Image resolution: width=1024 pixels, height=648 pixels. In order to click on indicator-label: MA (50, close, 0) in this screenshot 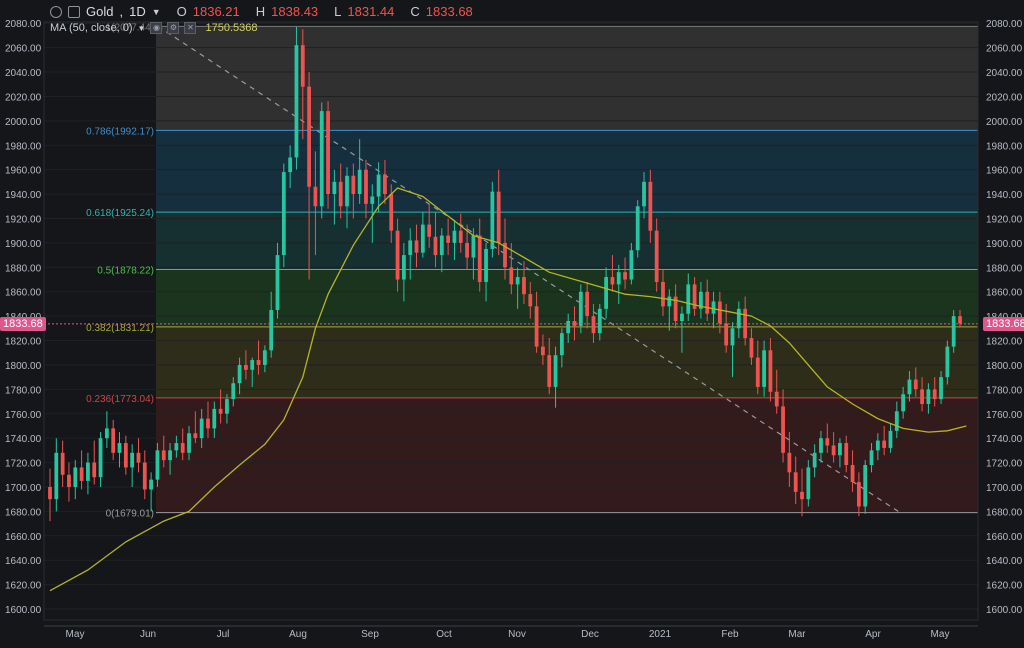, I will do `click(91, 28)`.